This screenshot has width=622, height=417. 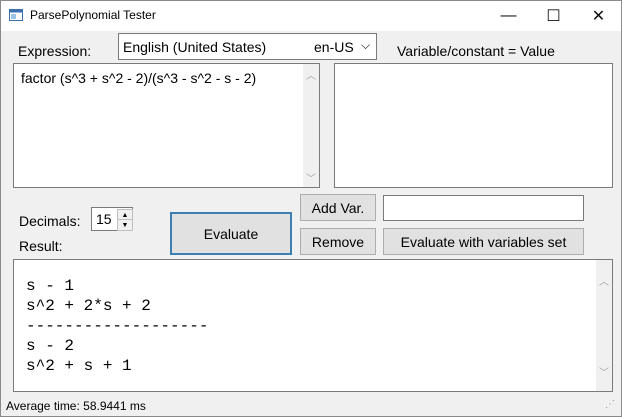 What do you see at coordinates (50, 346) in the screenshot?
I see `result-line: s - 2` at bounding box center [50, 346].